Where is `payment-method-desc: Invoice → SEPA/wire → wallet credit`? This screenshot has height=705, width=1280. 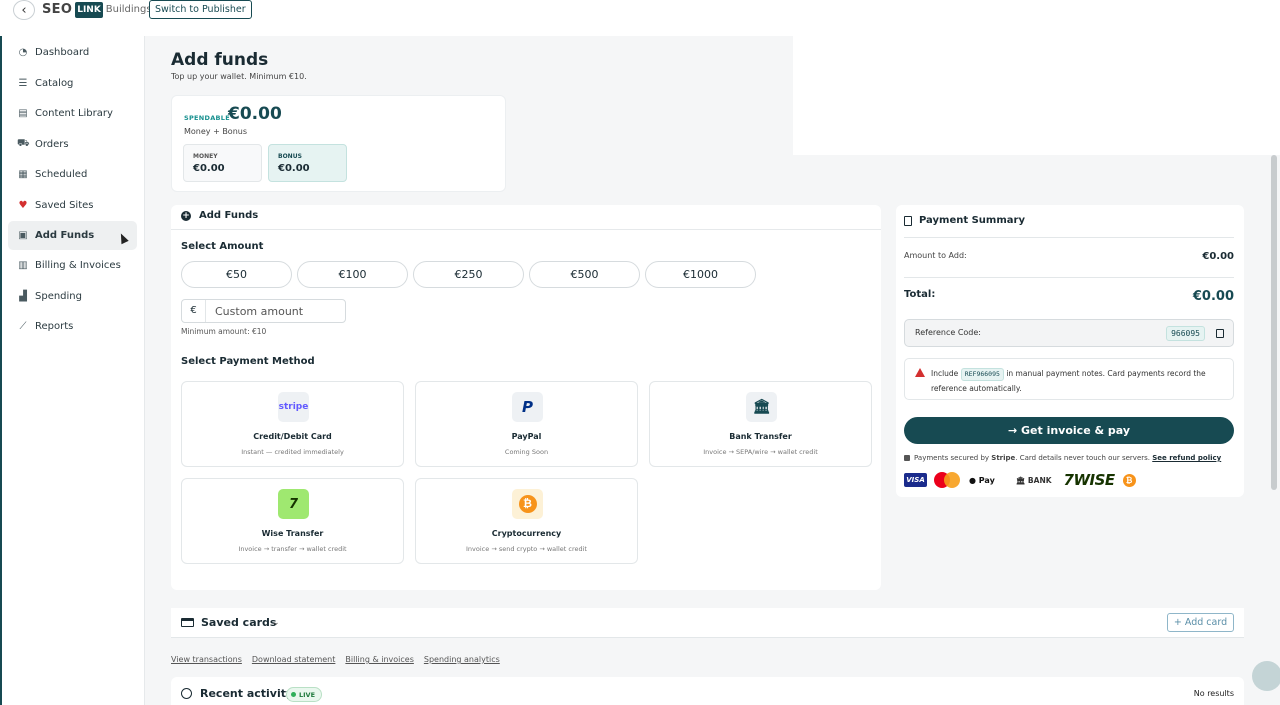
payment-method-desc: Invoice → SEPA/wire → wallet credit is located at coordinates (760, 452).